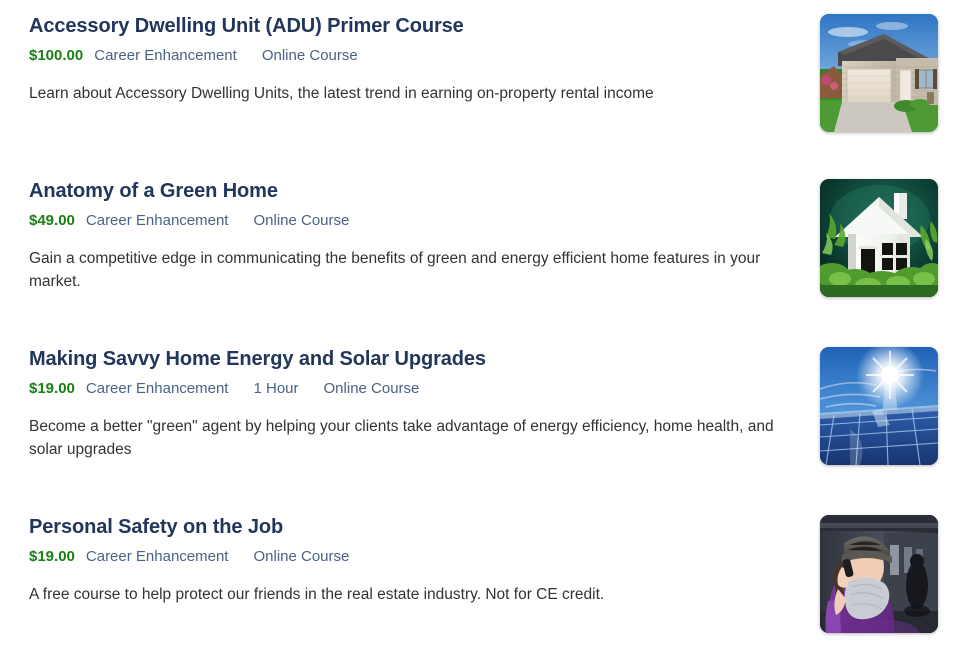 The image size is (977, 652). Describe the element at coordinates (879, 406) in the screenshot. I see `course-thumbnail-solar-panels-sun` at that location.